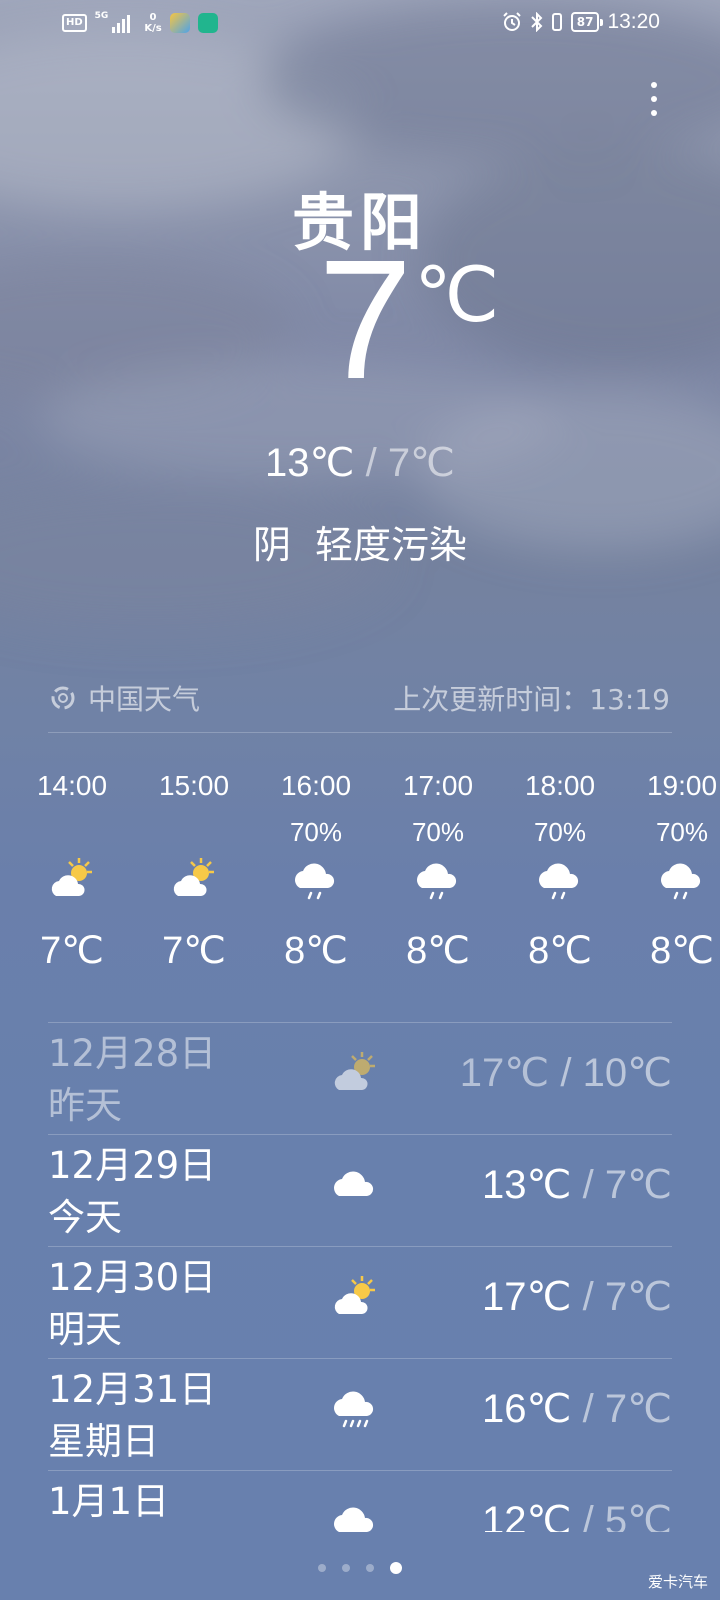 The width and height of the screenshot is (720, 1600). I want to click on daily-row: 12月30日 明天 17℃ / 7℃, so click(360, 1302).